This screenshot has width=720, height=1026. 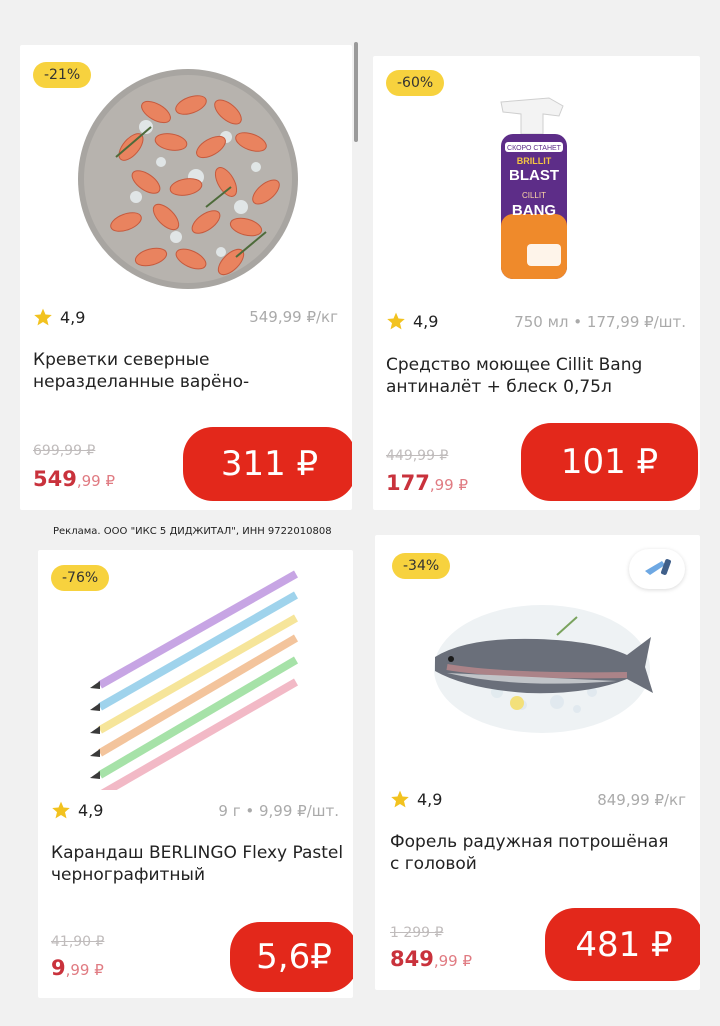 I want to click on scrollbar, so click(x=356, y=92).